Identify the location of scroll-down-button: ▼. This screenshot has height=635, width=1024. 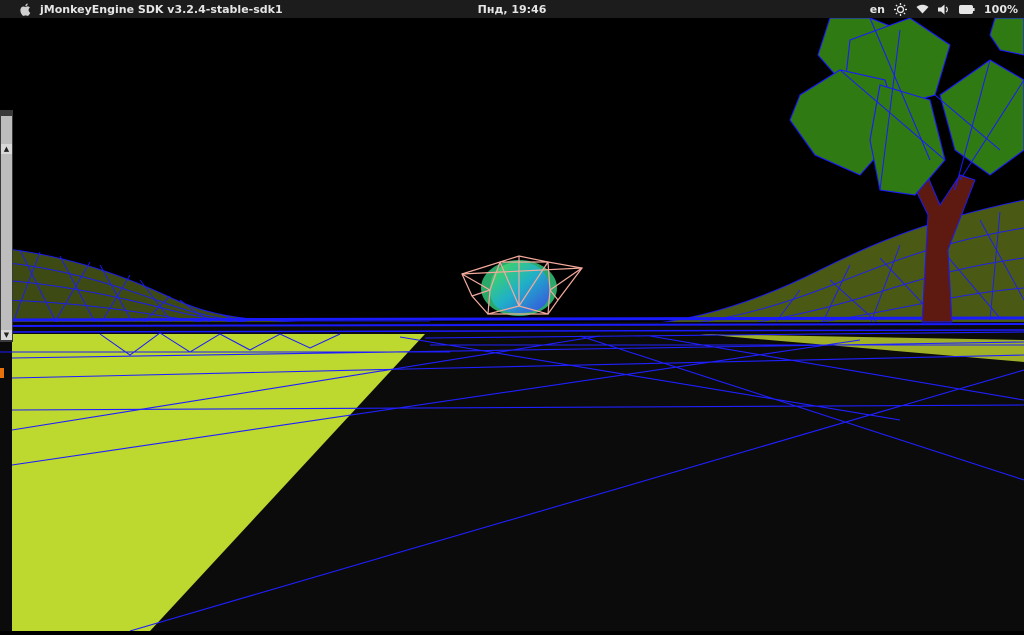
(6, 335).